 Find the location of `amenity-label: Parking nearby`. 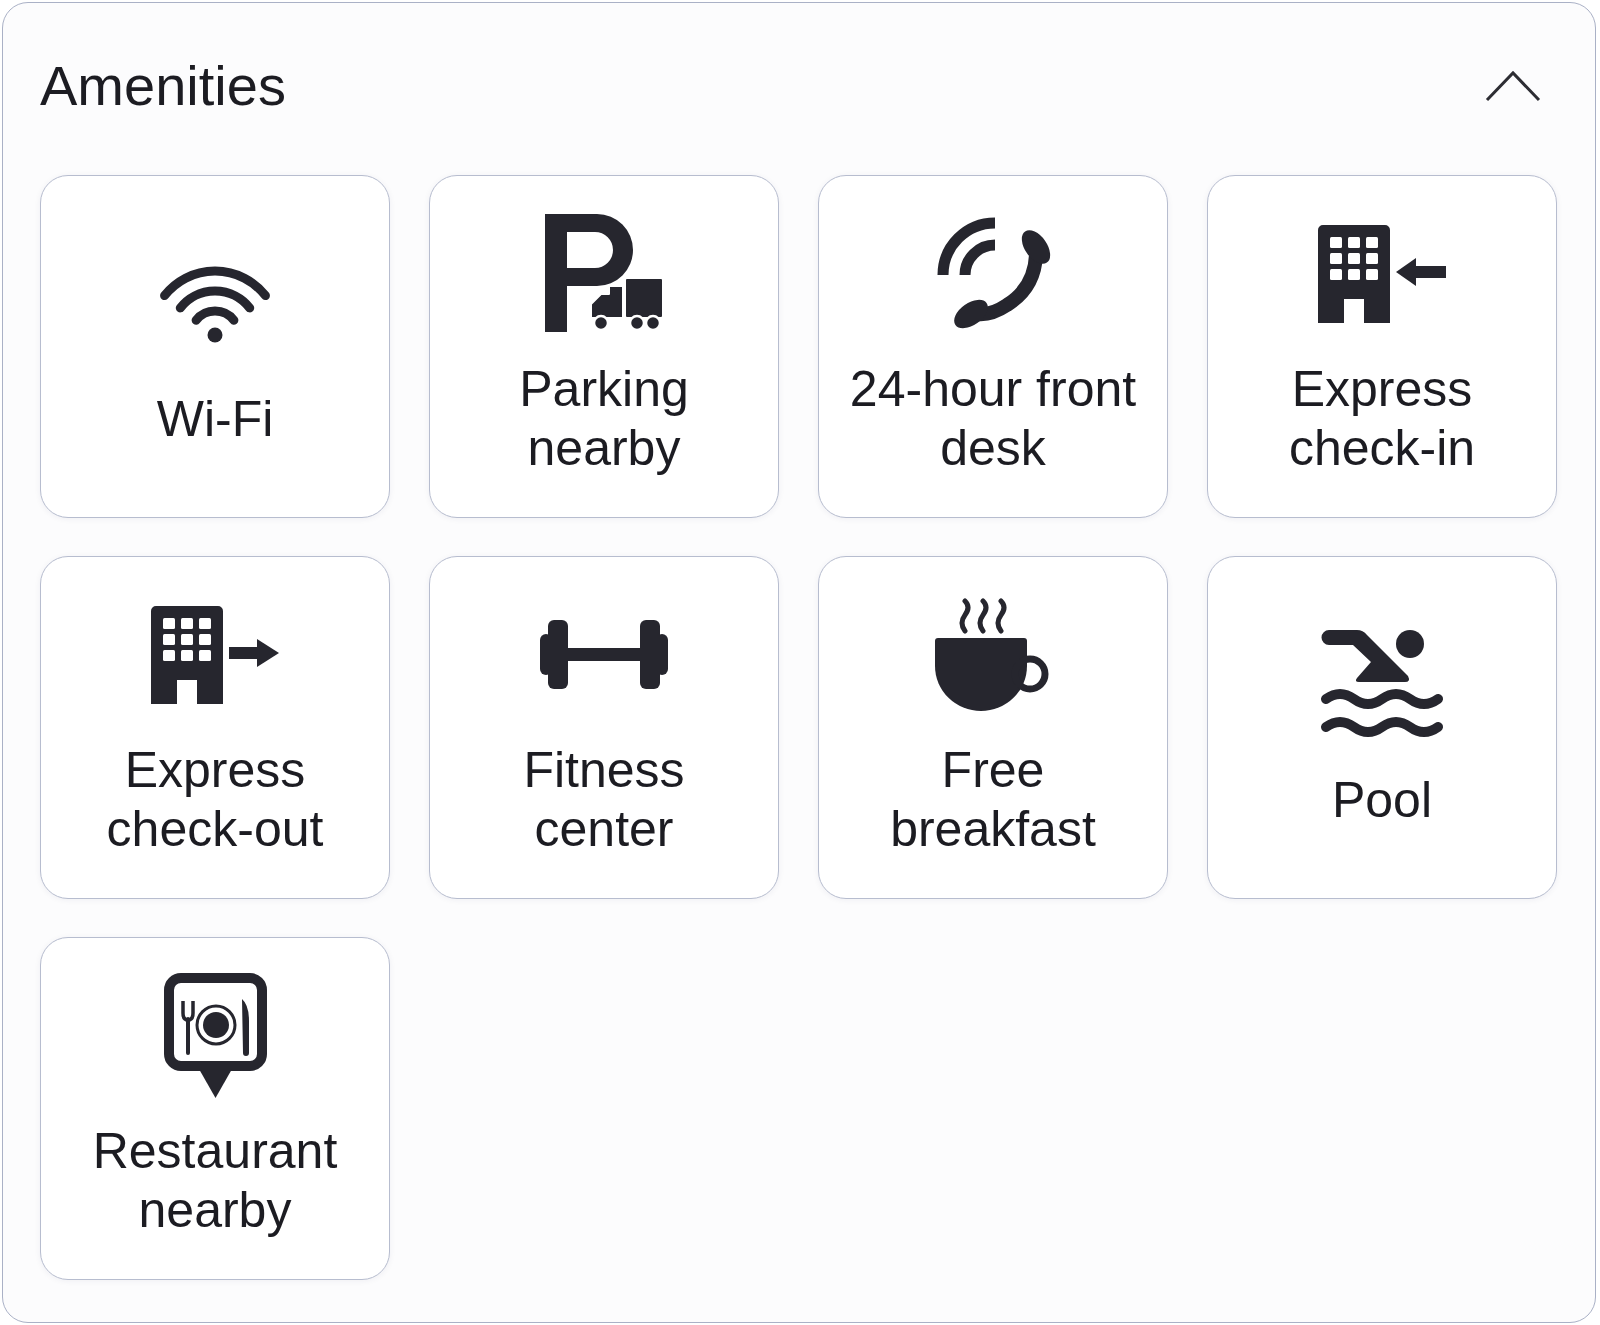

amenity-label: Parking nearby is located at coordinates (604, 419).